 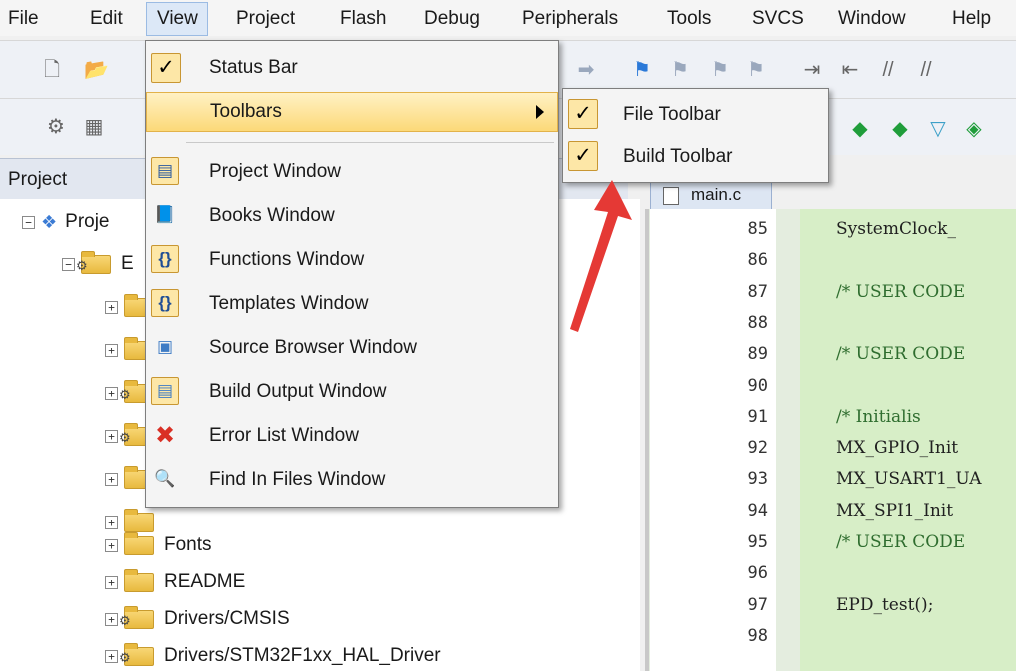 I want to click on new-file-icon: 🗋, so click(x=52, y=70).